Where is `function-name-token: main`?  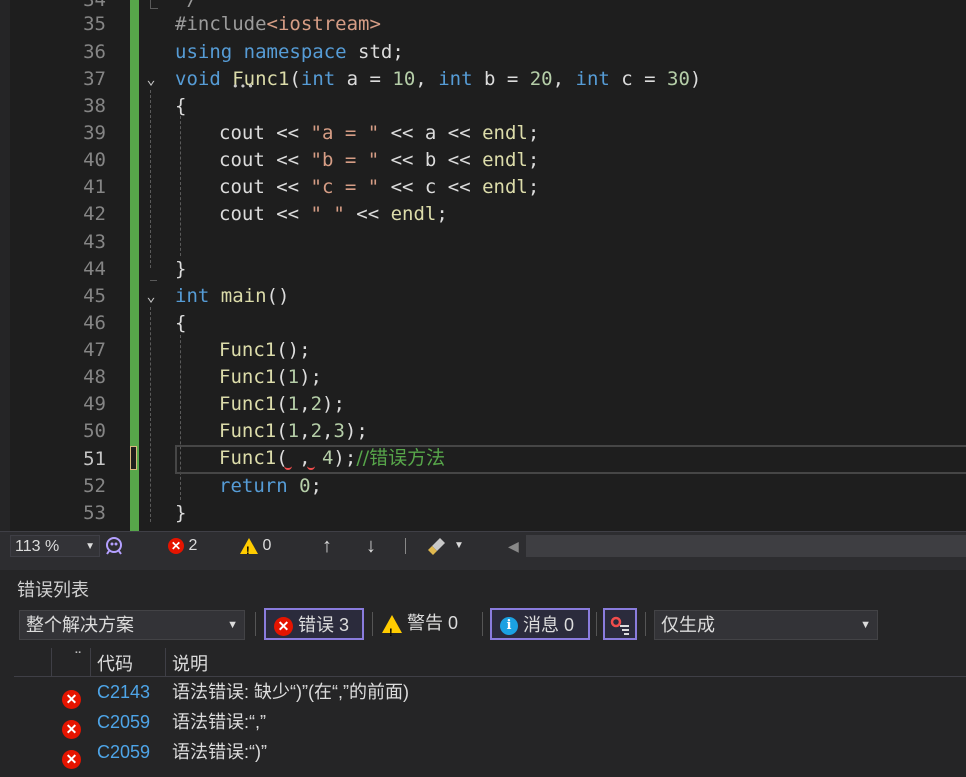
function-name-token: main is located at coordinates (243, 296).